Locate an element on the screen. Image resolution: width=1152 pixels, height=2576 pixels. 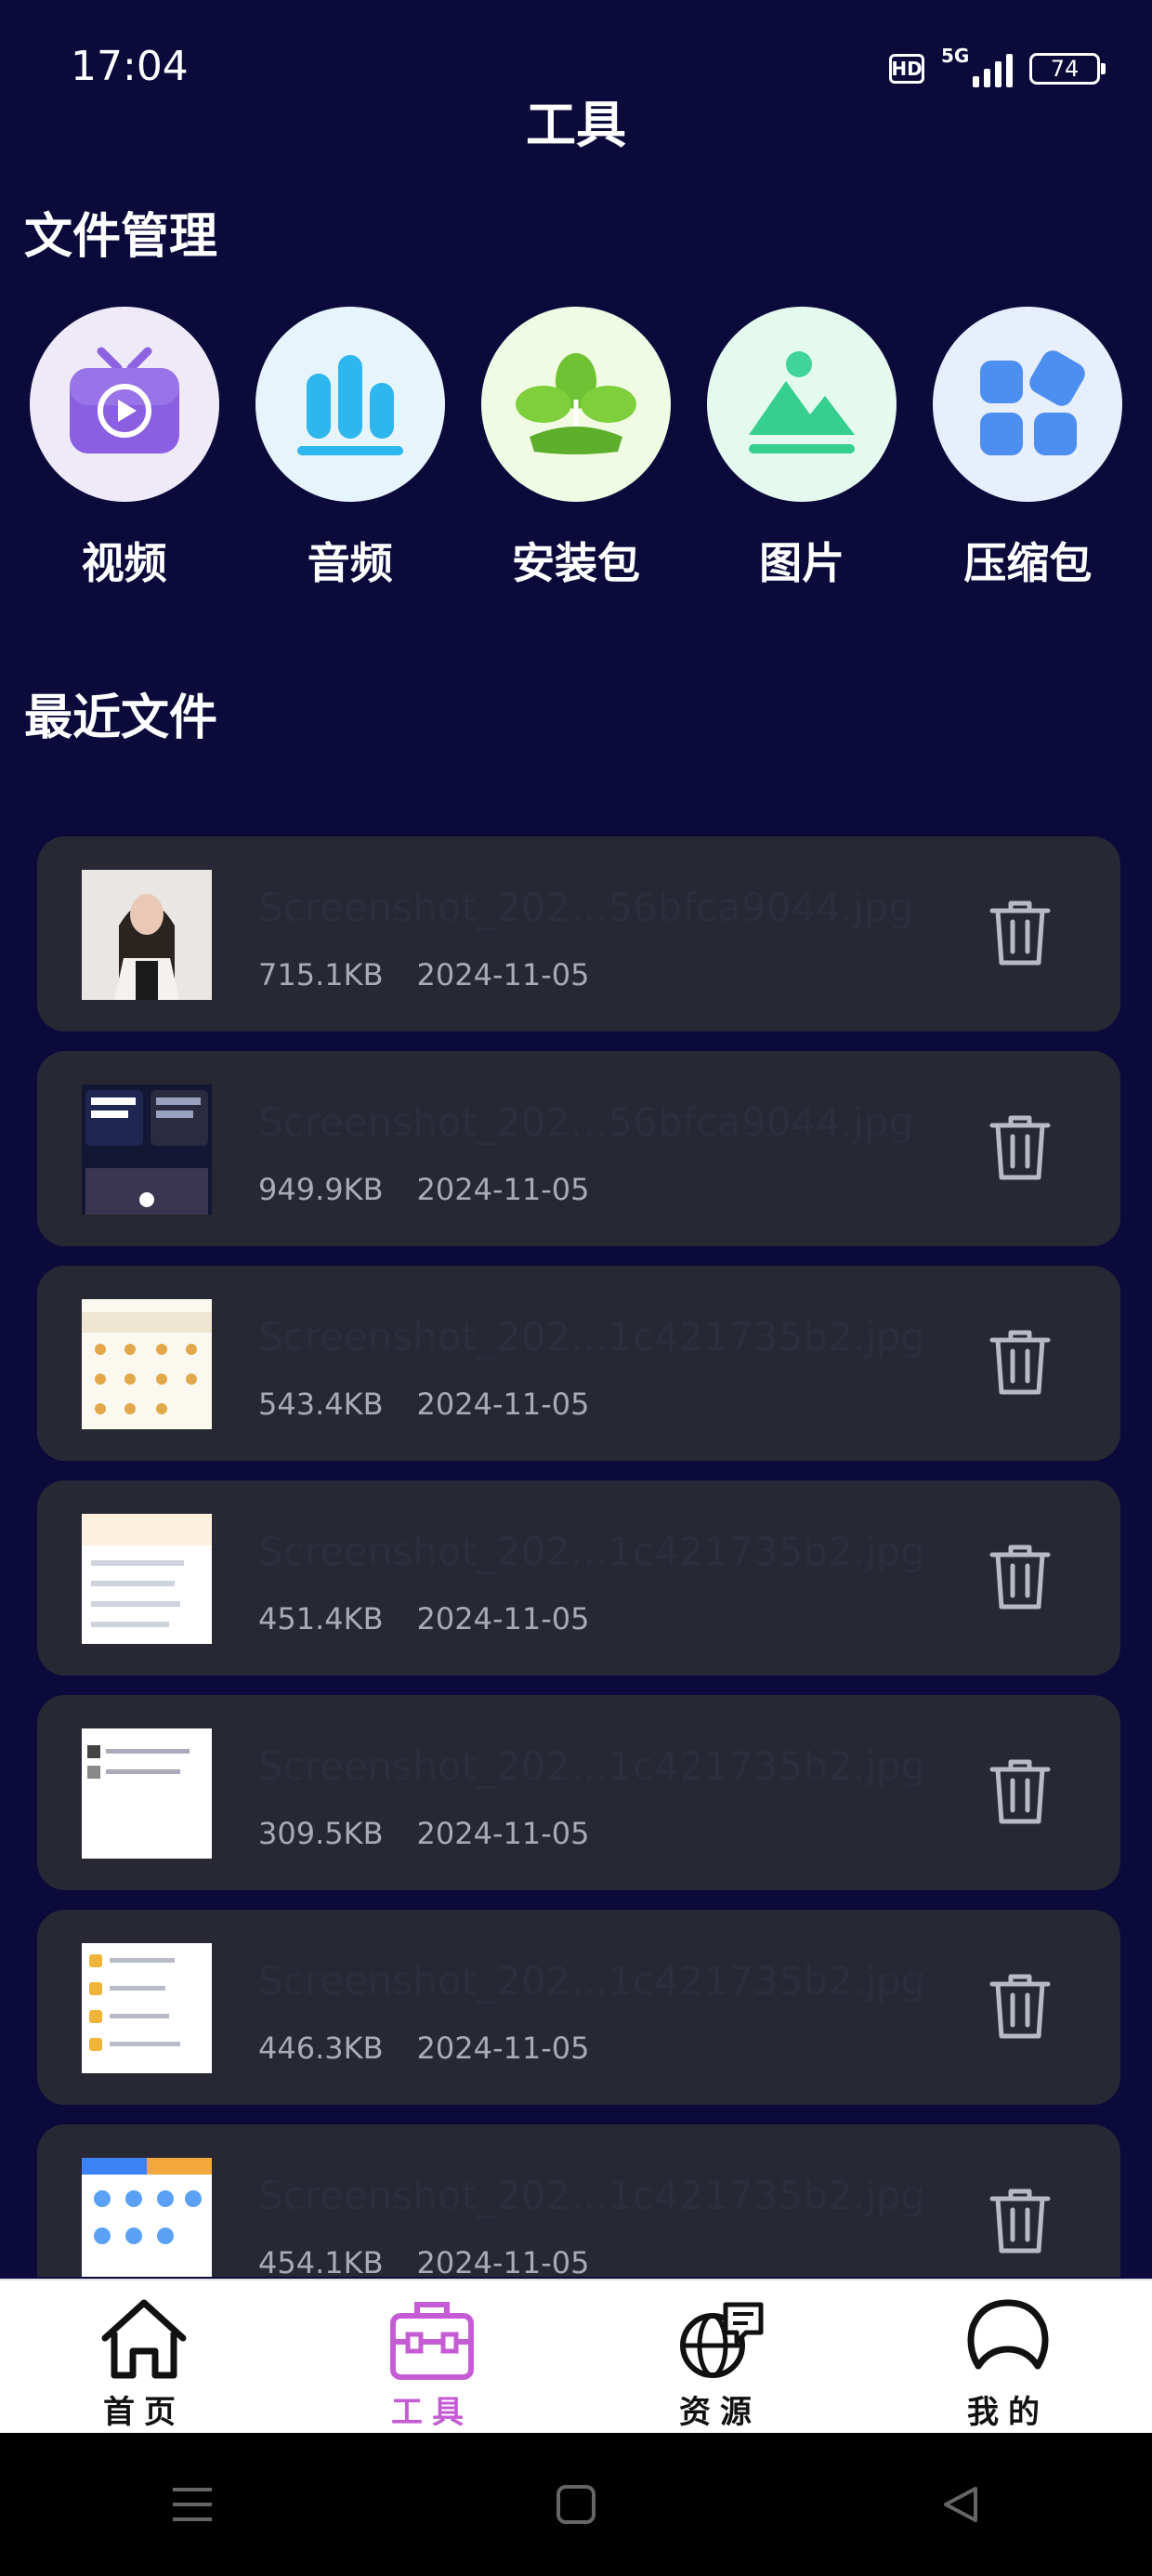
bottom-tab-bar: 首页 工具 资源 我的 is located at coordinates (576, 2357).